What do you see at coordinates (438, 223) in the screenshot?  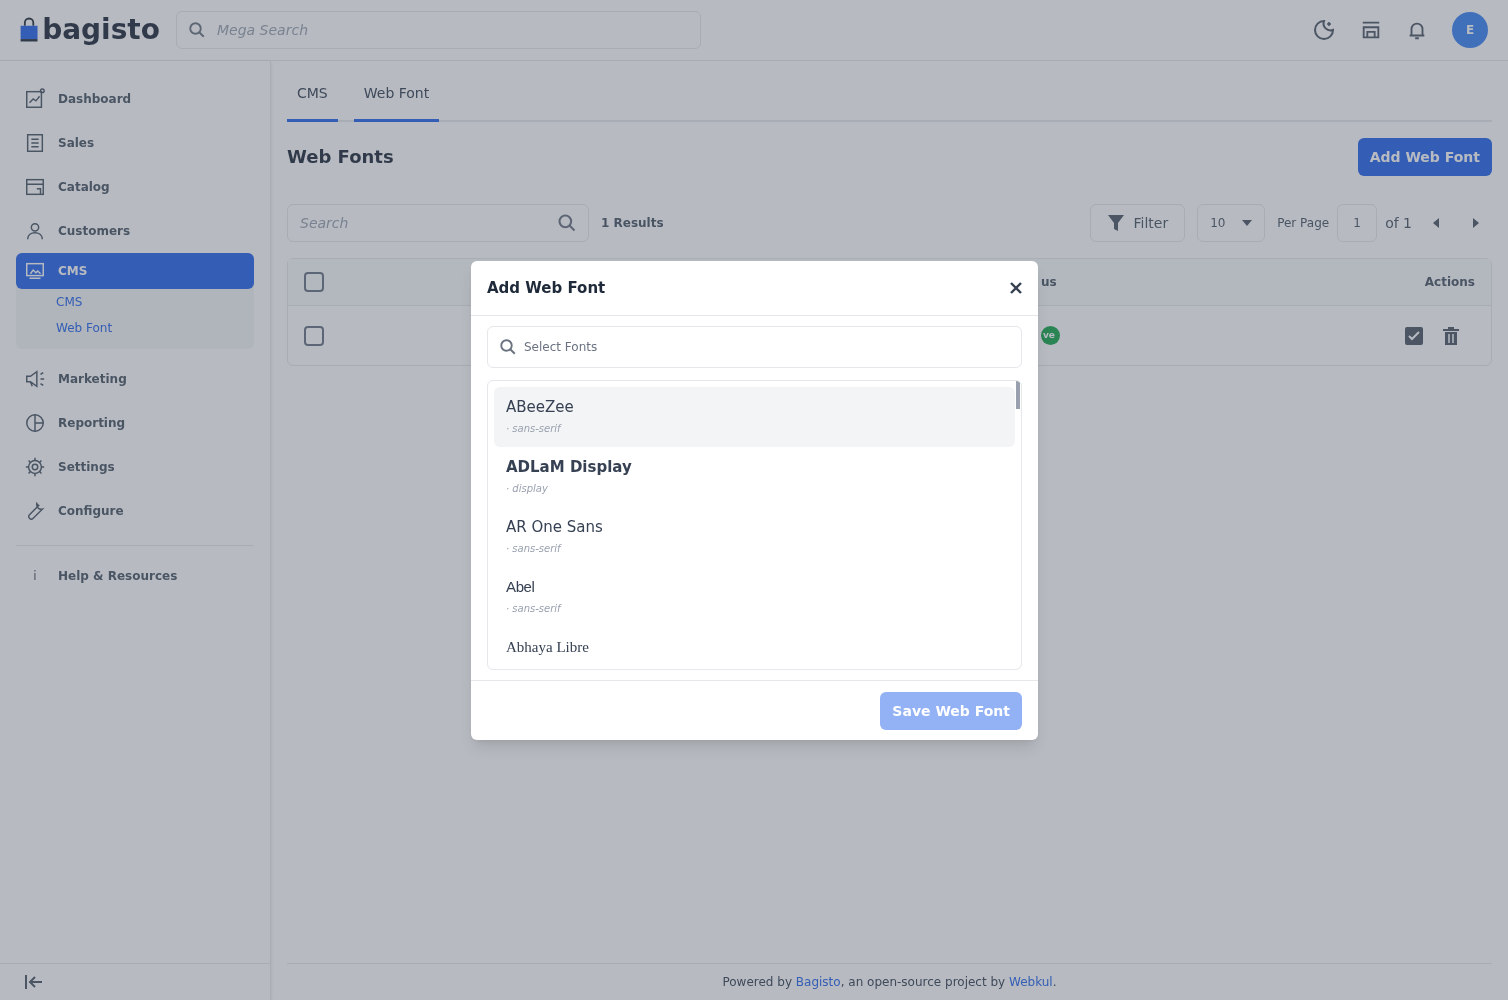 I see `search-field: Search` at bounding box center [438, 223].